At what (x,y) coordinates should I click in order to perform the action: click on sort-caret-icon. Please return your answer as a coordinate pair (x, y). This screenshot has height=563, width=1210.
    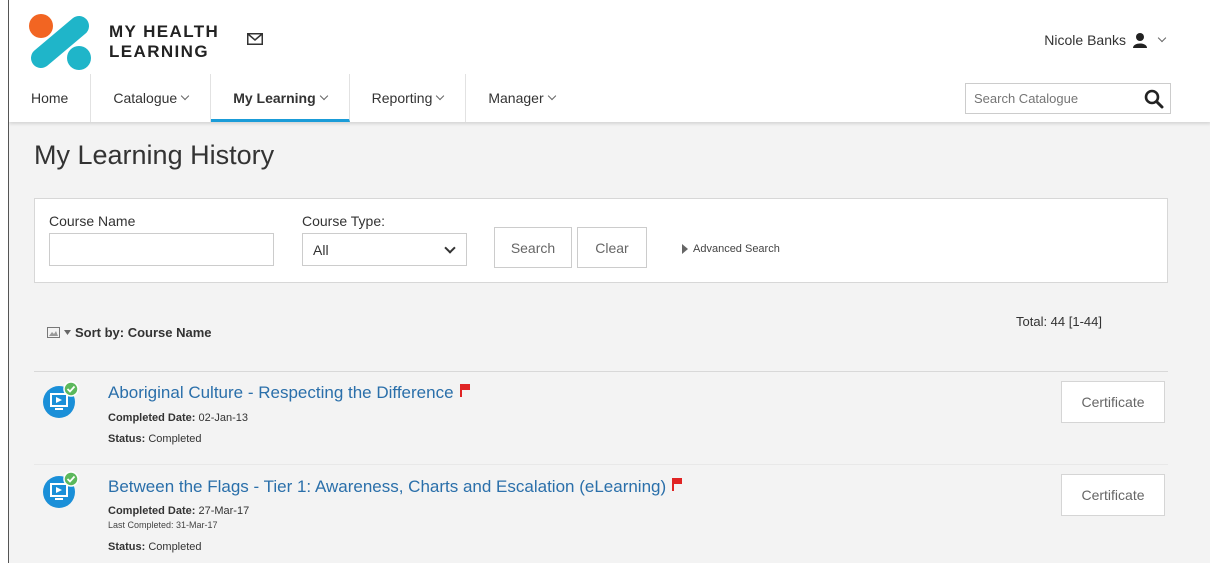
    Looking at the image, I should click on (67, 332).